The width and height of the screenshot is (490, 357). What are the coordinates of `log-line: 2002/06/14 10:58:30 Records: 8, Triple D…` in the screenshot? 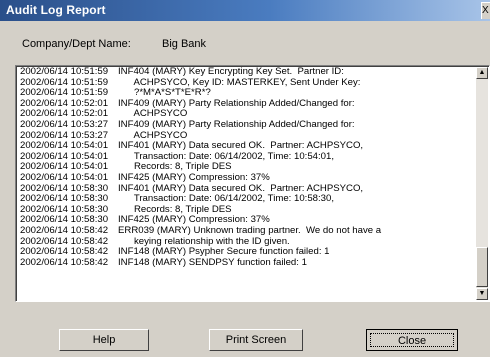 It's located at (248, 210).